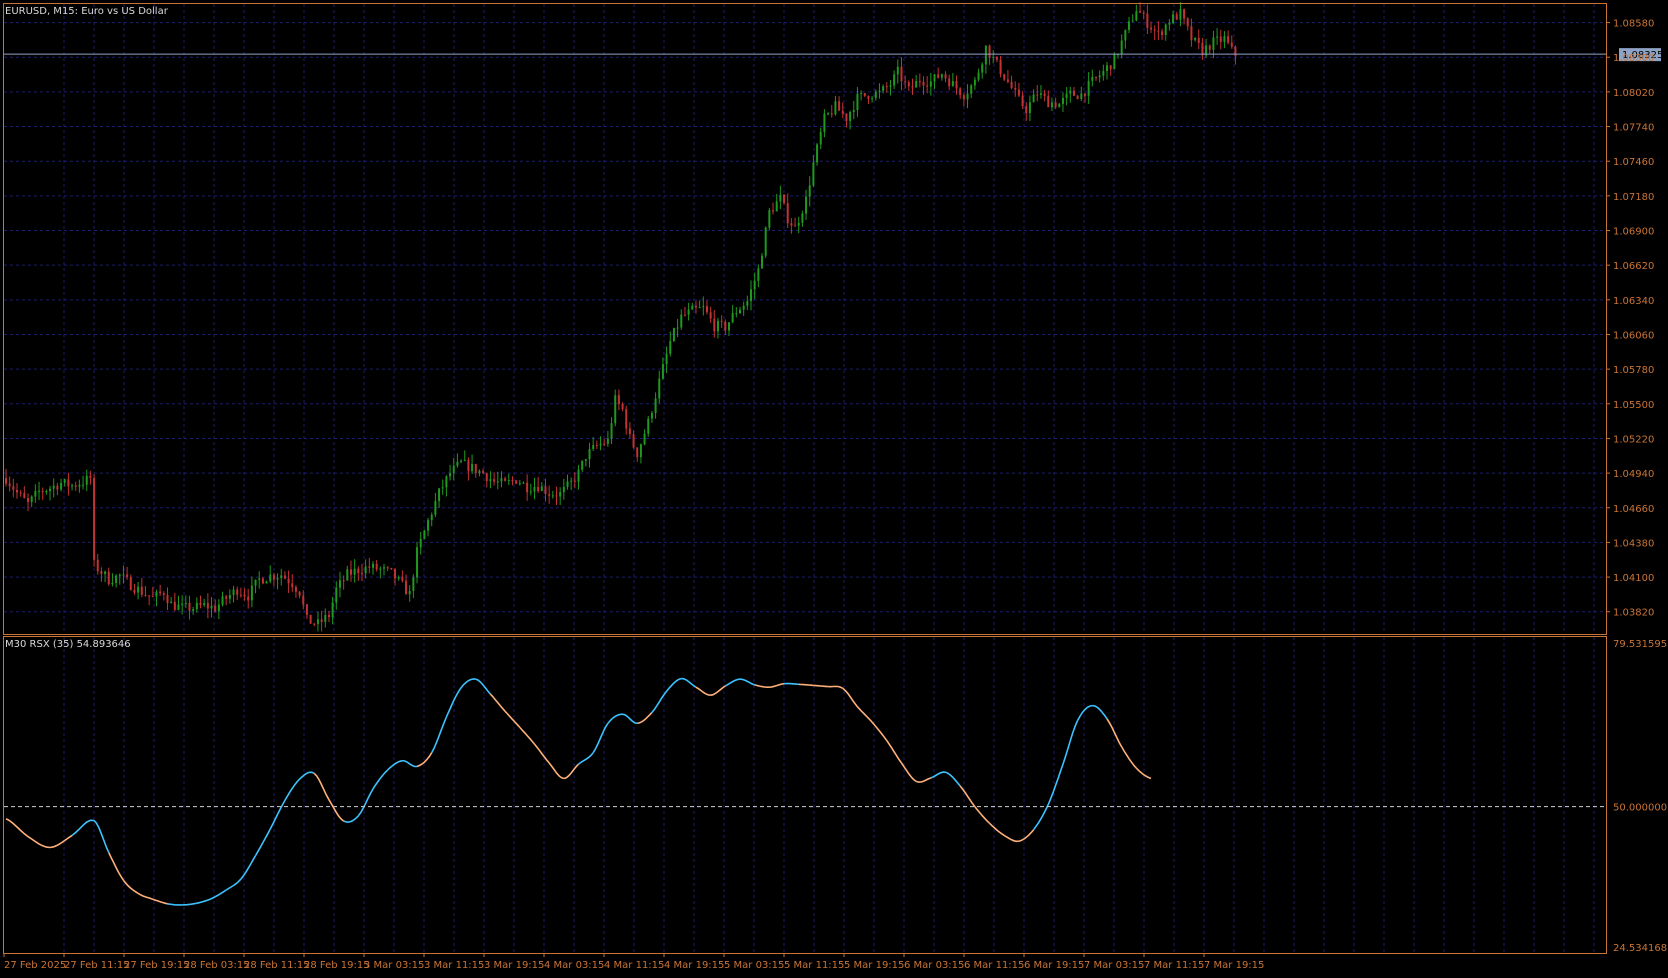 This screenshot has width=1668, height=978. What do you see at coordinates (1633, 474) in the screenshot?
I see `price-tick-label: 1.04940` at bounding box center [1633, 474].